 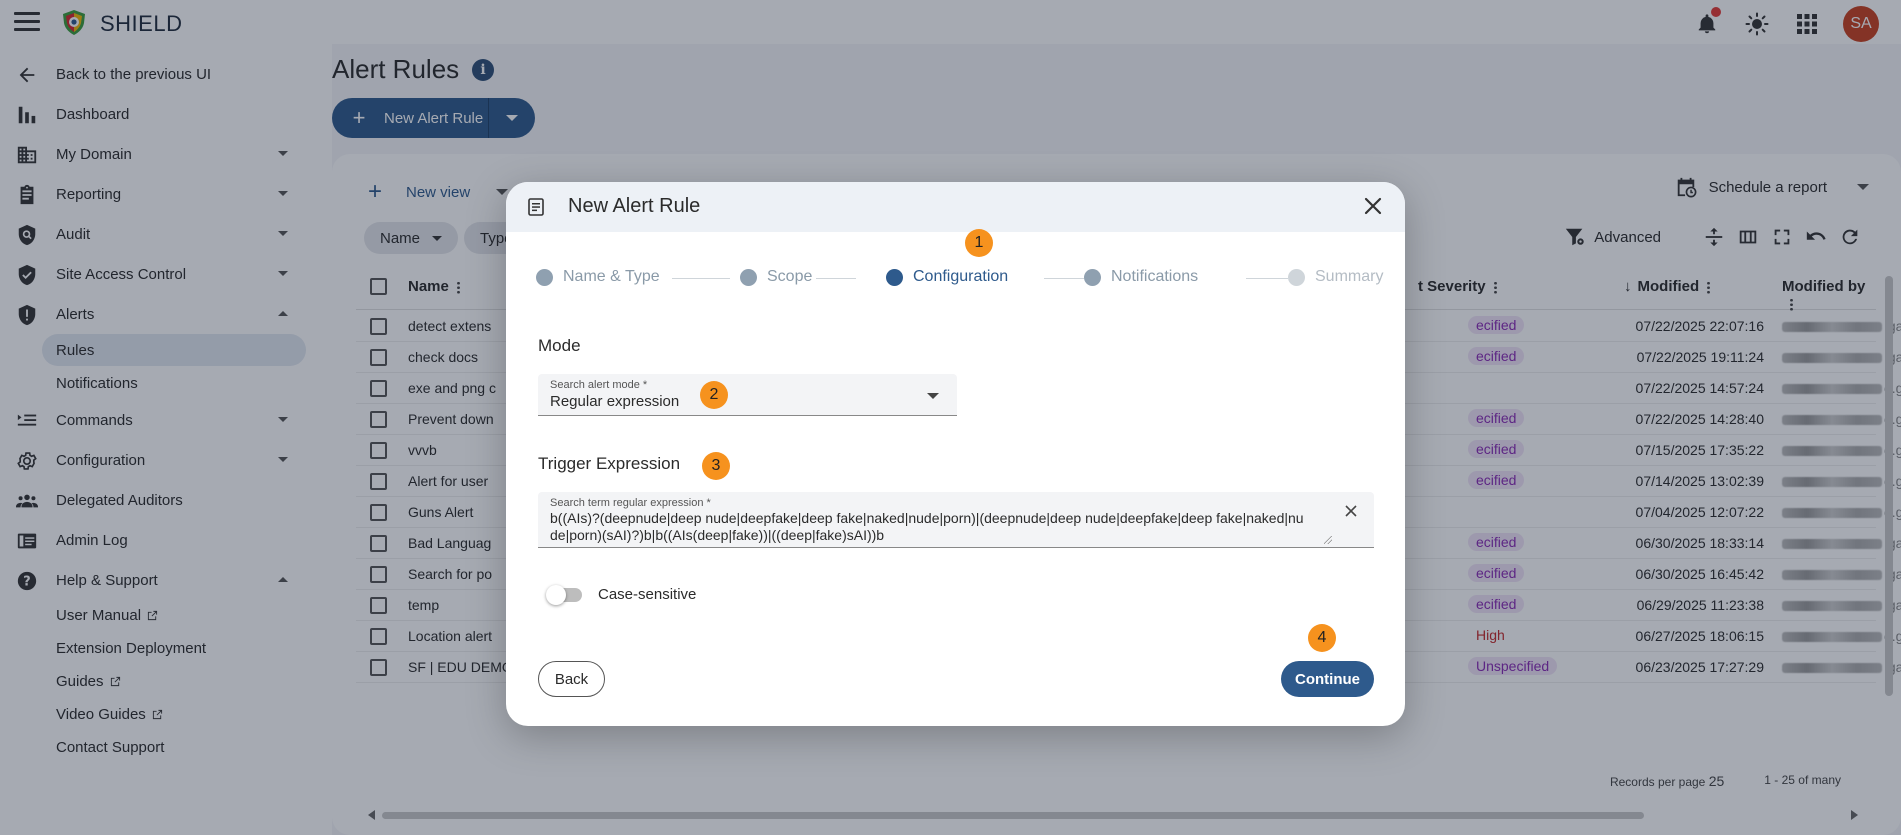 I want to click on step-badge-1: 1, so click(x=979, y=243).